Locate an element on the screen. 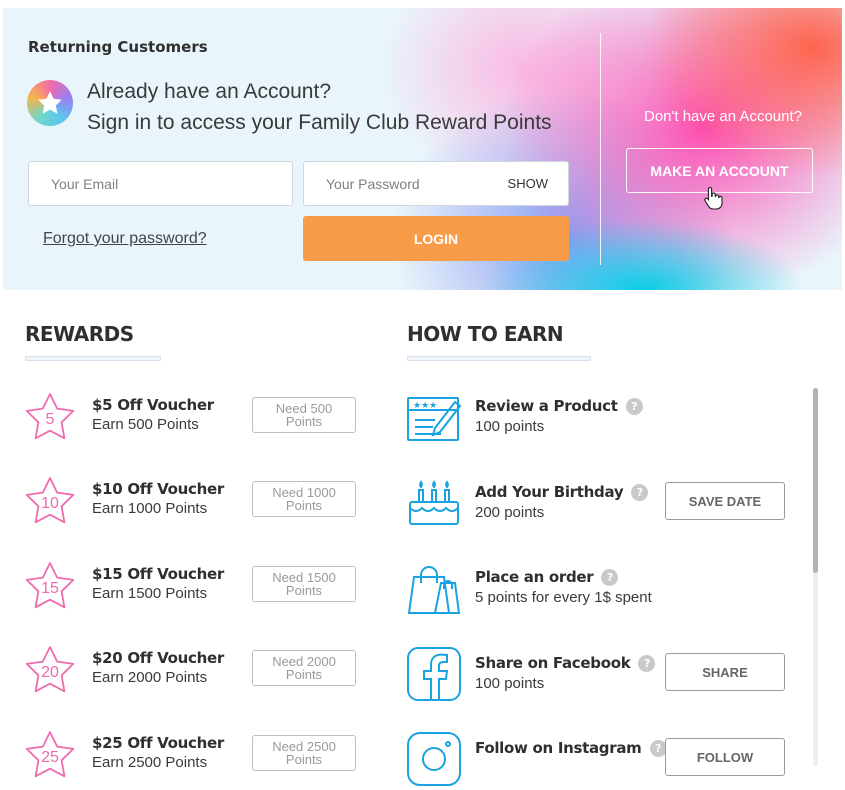 Image resolution: width=845 pixels, height=790 pixels. email-input is located at coordinates (160, 183).